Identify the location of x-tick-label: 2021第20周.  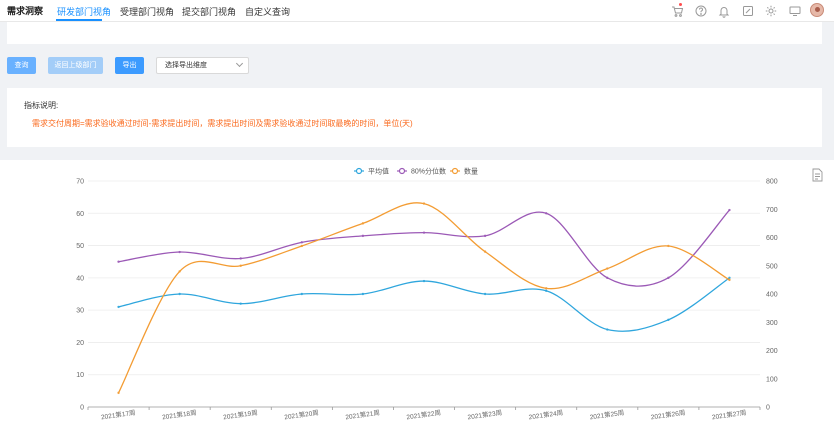
(302, 415).